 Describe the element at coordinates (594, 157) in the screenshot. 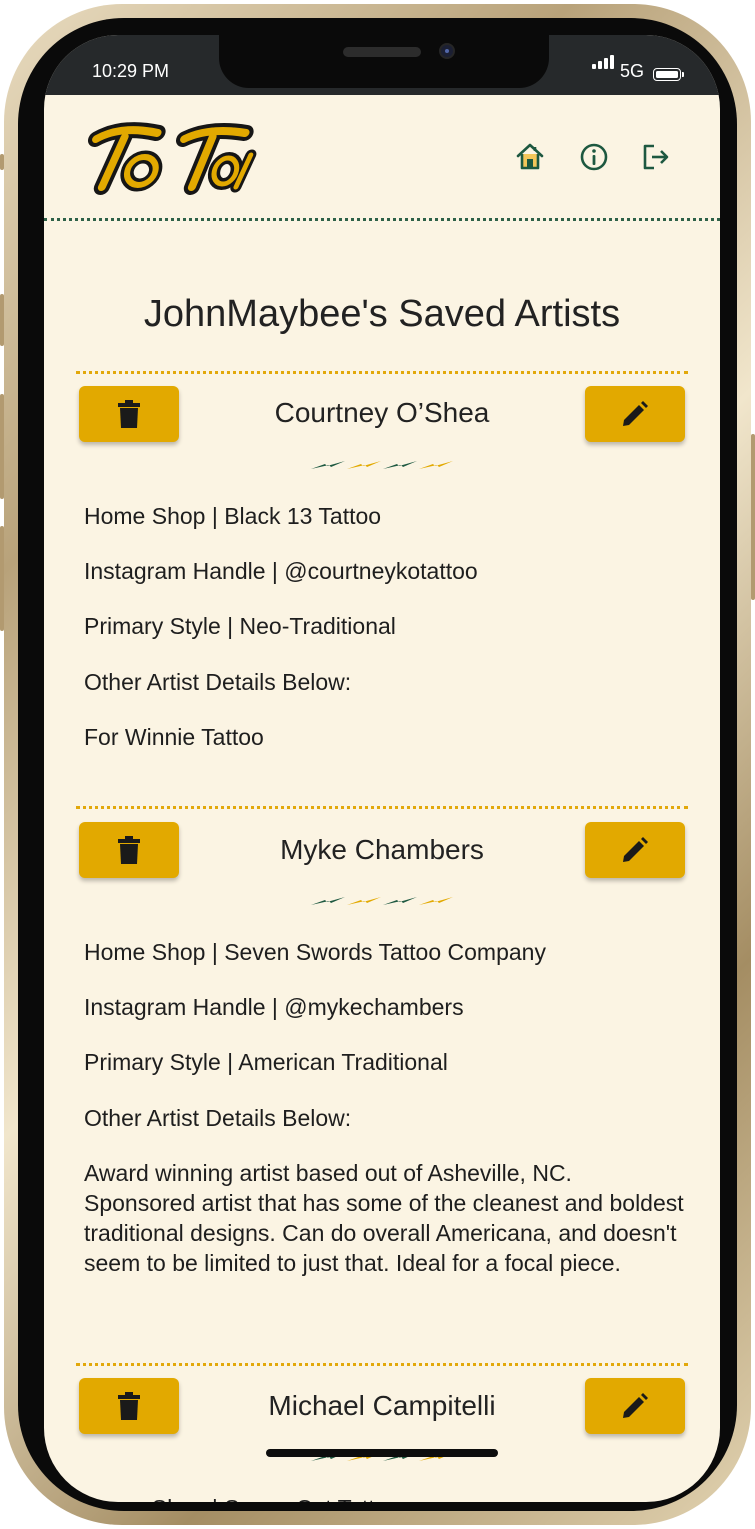

I see `info-icon` at that location.